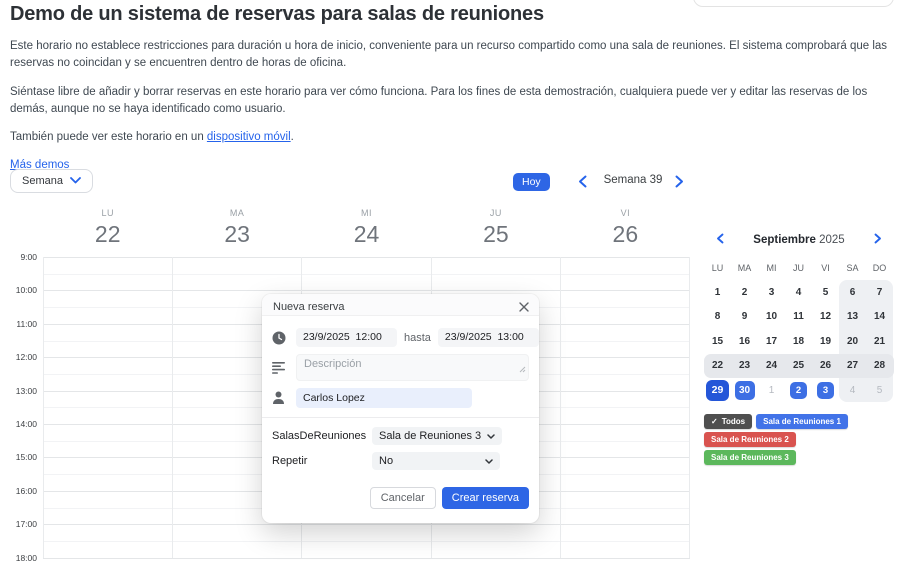  Describe the element at coordinates (879, 341) in the screenshot. I see `mini-day-cell: 21` at that location.